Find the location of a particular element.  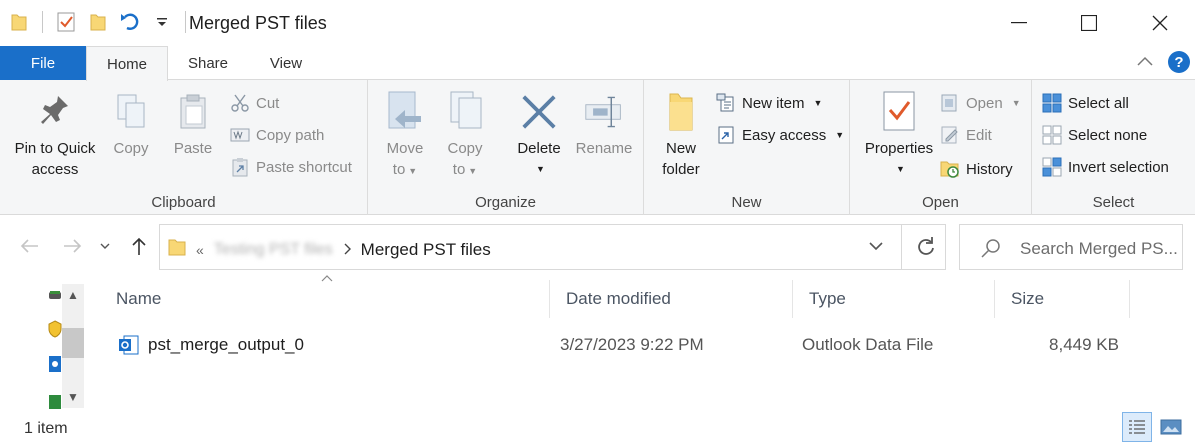

select-none-button: Select none is located at coordinates (1094, 135).